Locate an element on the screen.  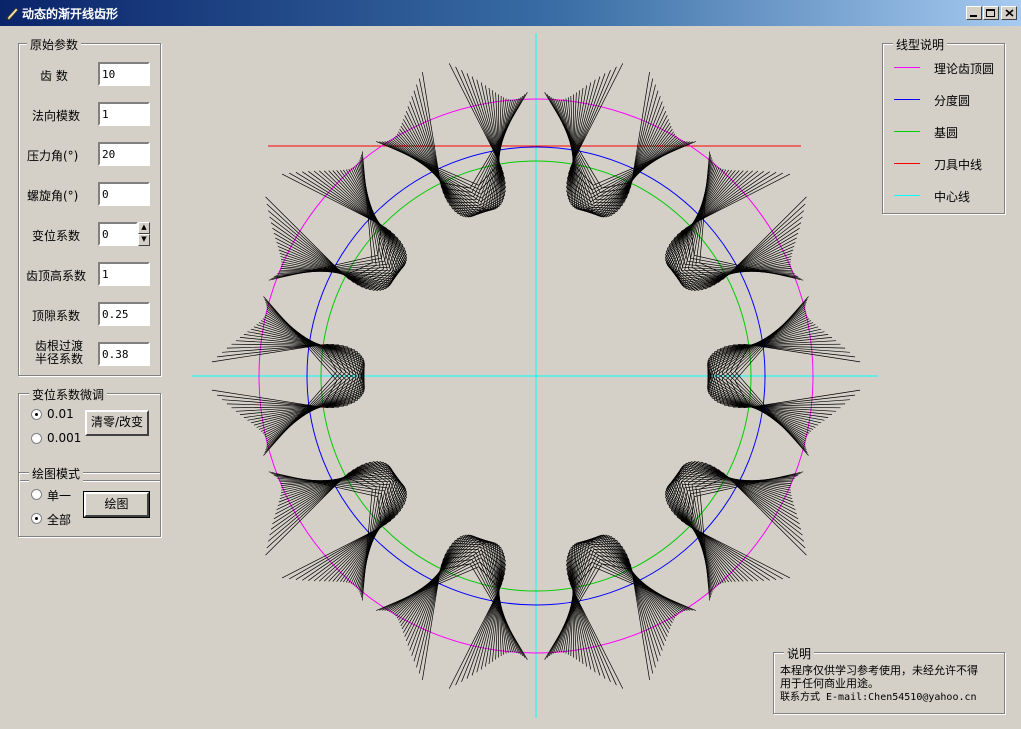
legend-swatch-base is located at coordinates (907, 131).